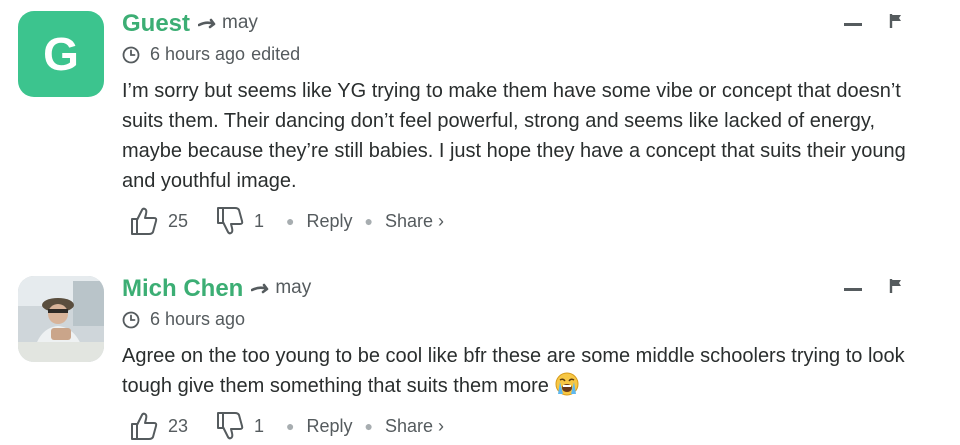 The height and width of the screenshot is (445, 960). What do you see at coordinates (178, 425) in the screenshot?
I see `upvote-count: 23` at bounding box center [178, 425].